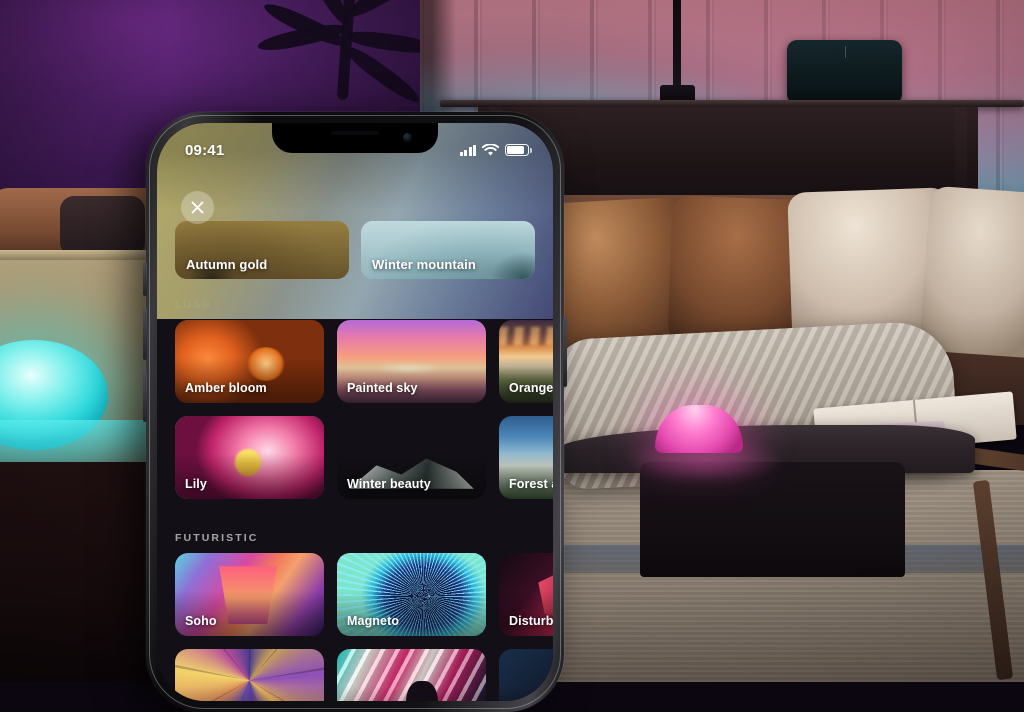 This screenshot has height=712, width=1024. What do you see at coordinates (249, 457) in the screenshot?
I see `scene-card: Lily` at bounding box center [249, 457].